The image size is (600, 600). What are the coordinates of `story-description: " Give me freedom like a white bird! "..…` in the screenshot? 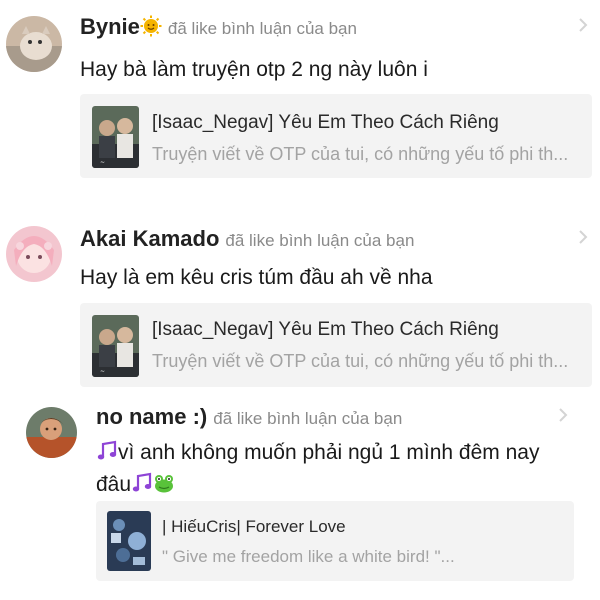 It's located at (308, 556).